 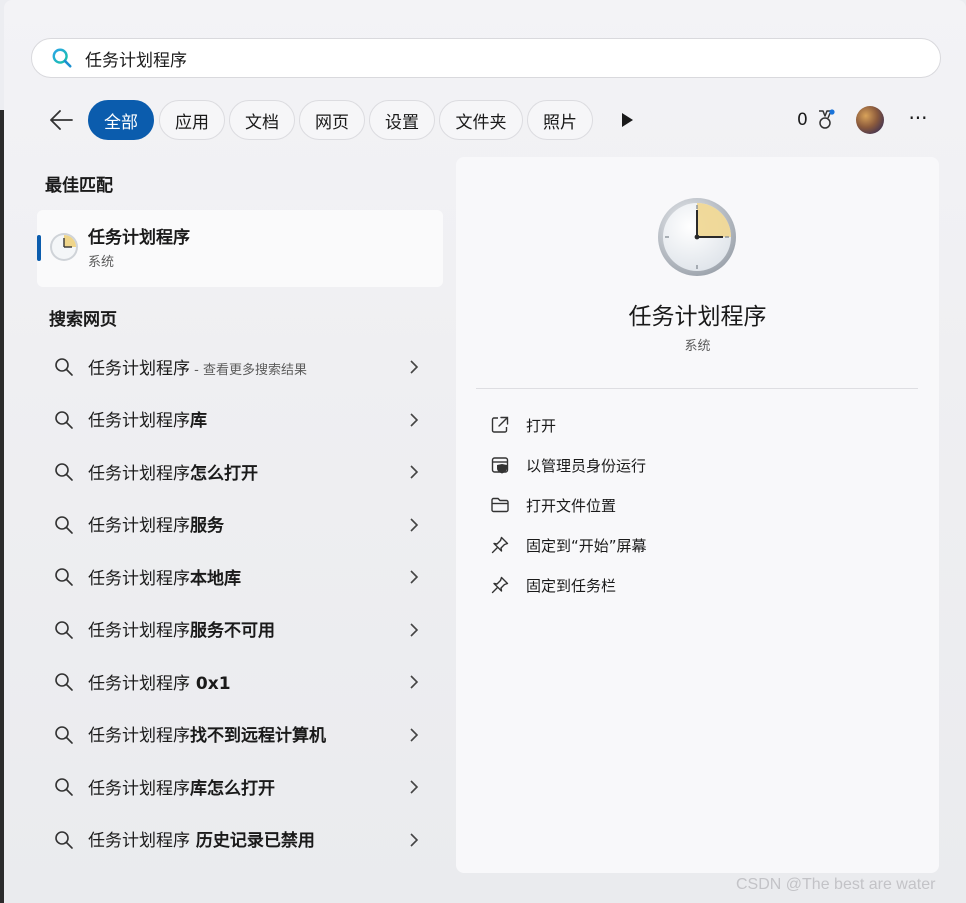 What do you see at coordinates (248, 370) in the screenshot?
I see `suggestion-hint: - 查看更多搜索结果` at bounding box center [248, 370].